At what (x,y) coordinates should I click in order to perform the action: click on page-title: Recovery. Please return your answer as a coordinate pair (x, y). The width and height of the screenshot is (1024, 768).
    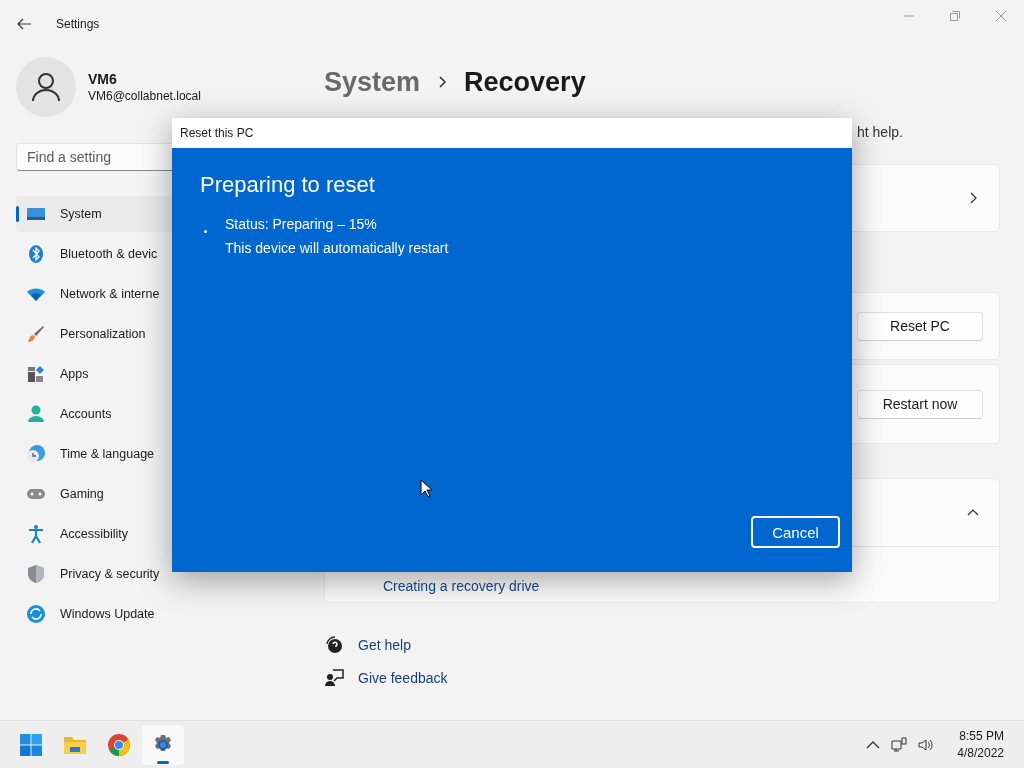
    Looking at the image, I should click on (525, 82).